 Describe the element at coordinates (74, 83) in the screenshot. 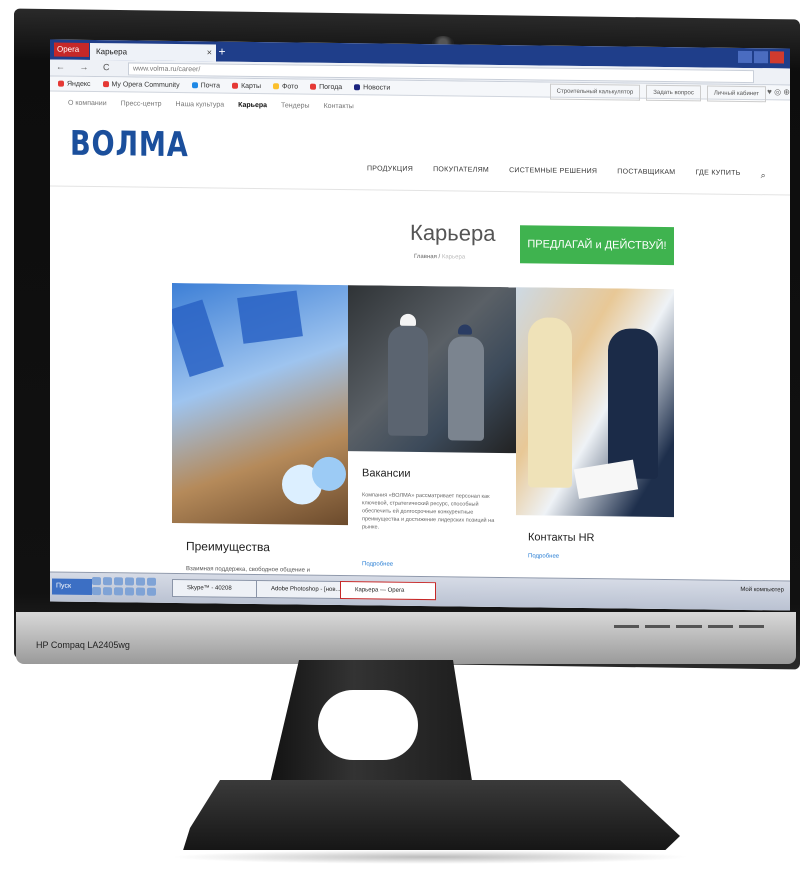

I see `bookmark-yandex: Яндекс` at that location.